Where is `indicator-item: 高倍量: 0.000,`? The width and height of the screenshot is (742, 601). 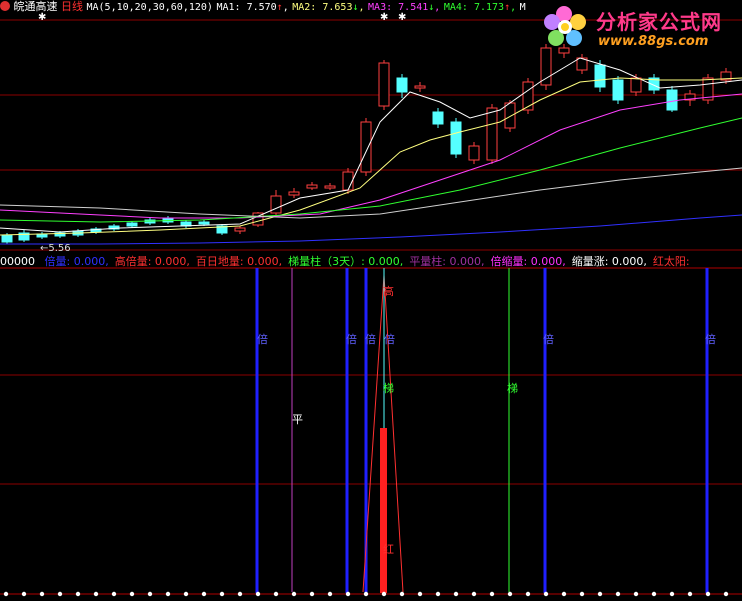
indicator-item: 高倍量: 0.000, is located at coordinates (152, 261).